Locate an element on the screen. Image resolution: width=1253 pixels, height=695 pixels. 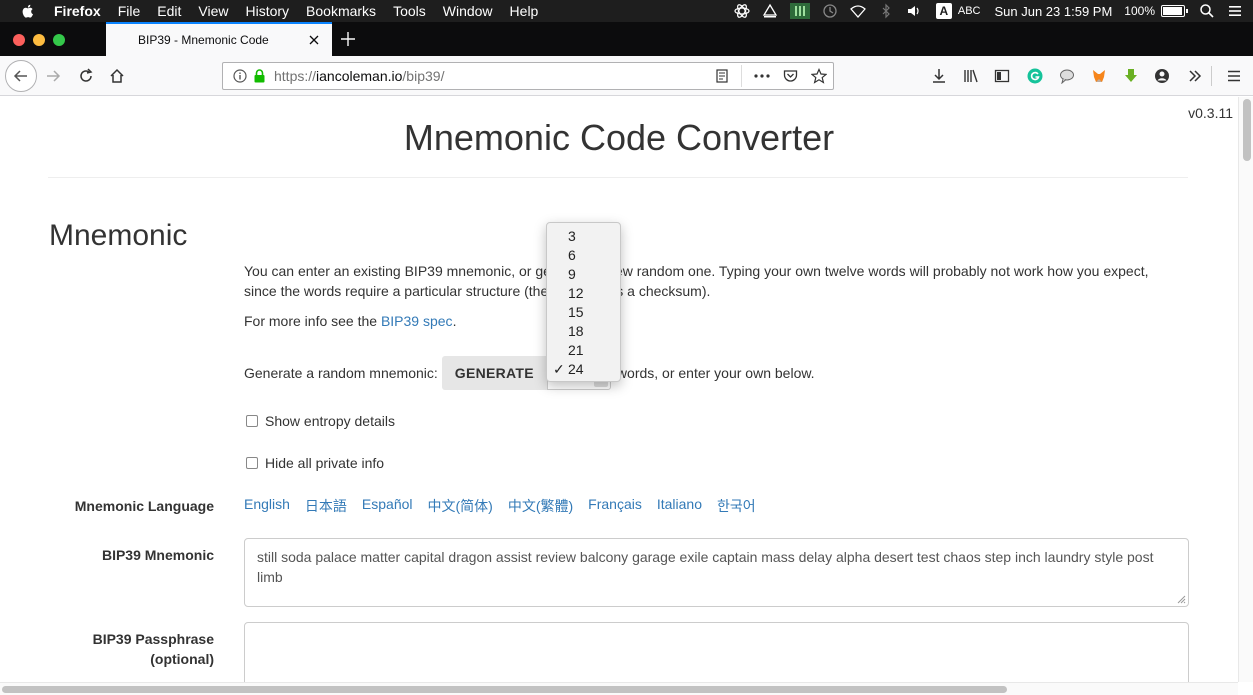
battery-icon is located at coordinates (1174, 11).